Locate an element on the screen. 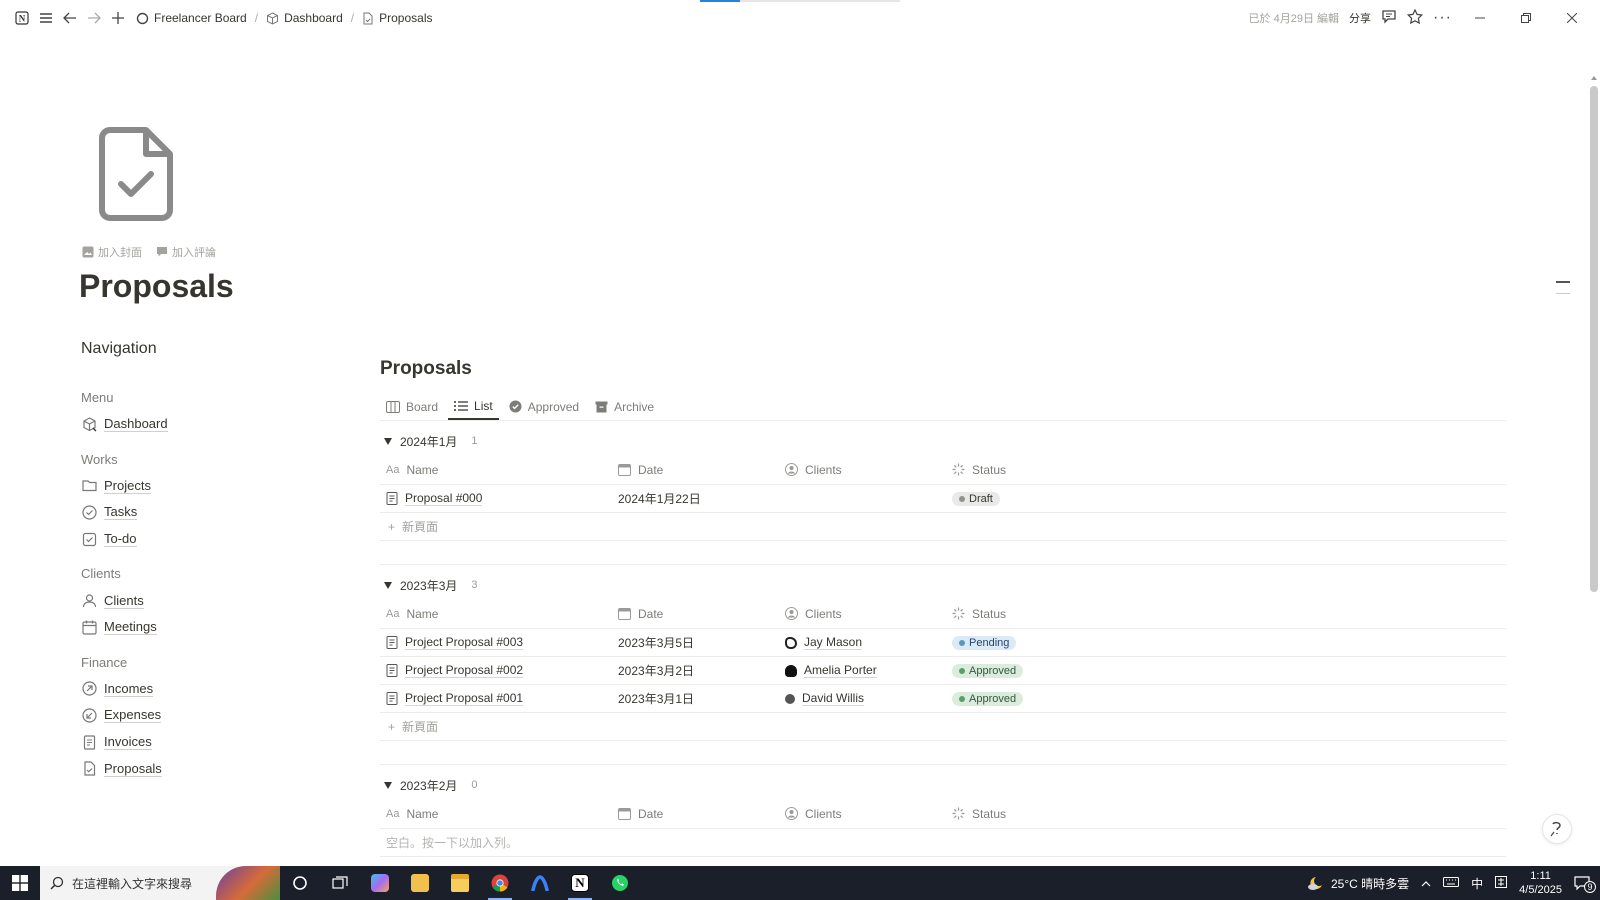 This screenshot has height=900, width=1600. cell-date: 2023年3月5日 is located at coordinates (695, 642).